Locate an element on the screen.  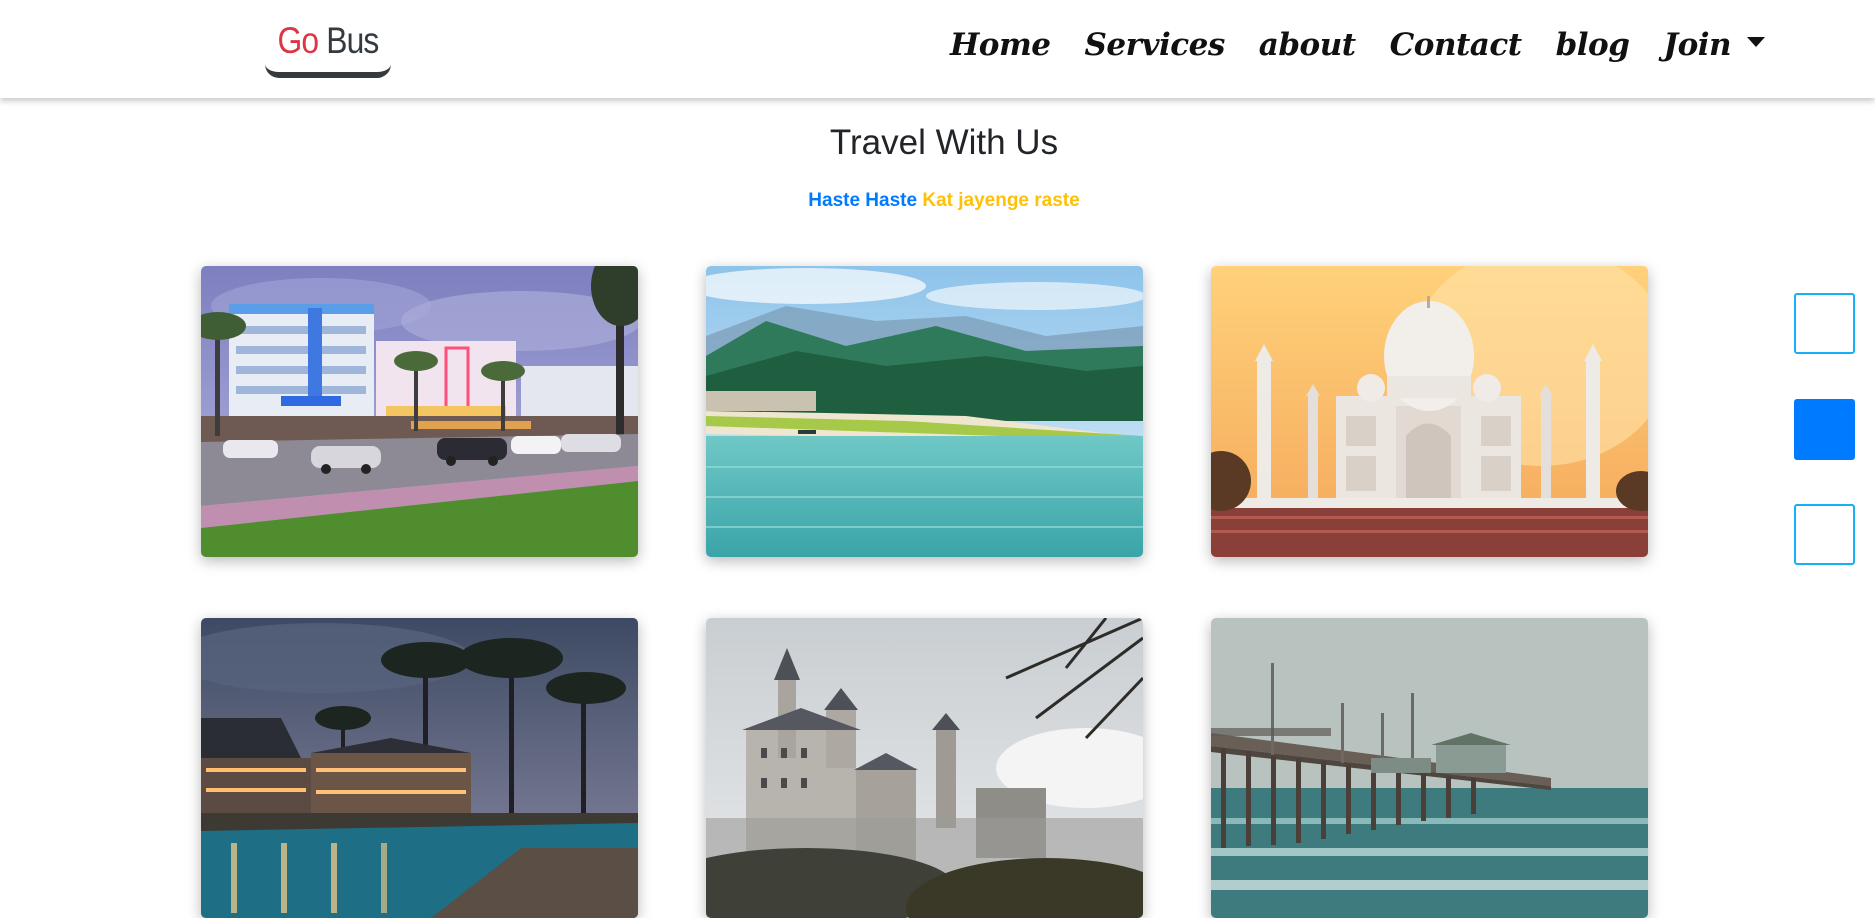
brand-bus: Bus is located at coordinates (352, 40).